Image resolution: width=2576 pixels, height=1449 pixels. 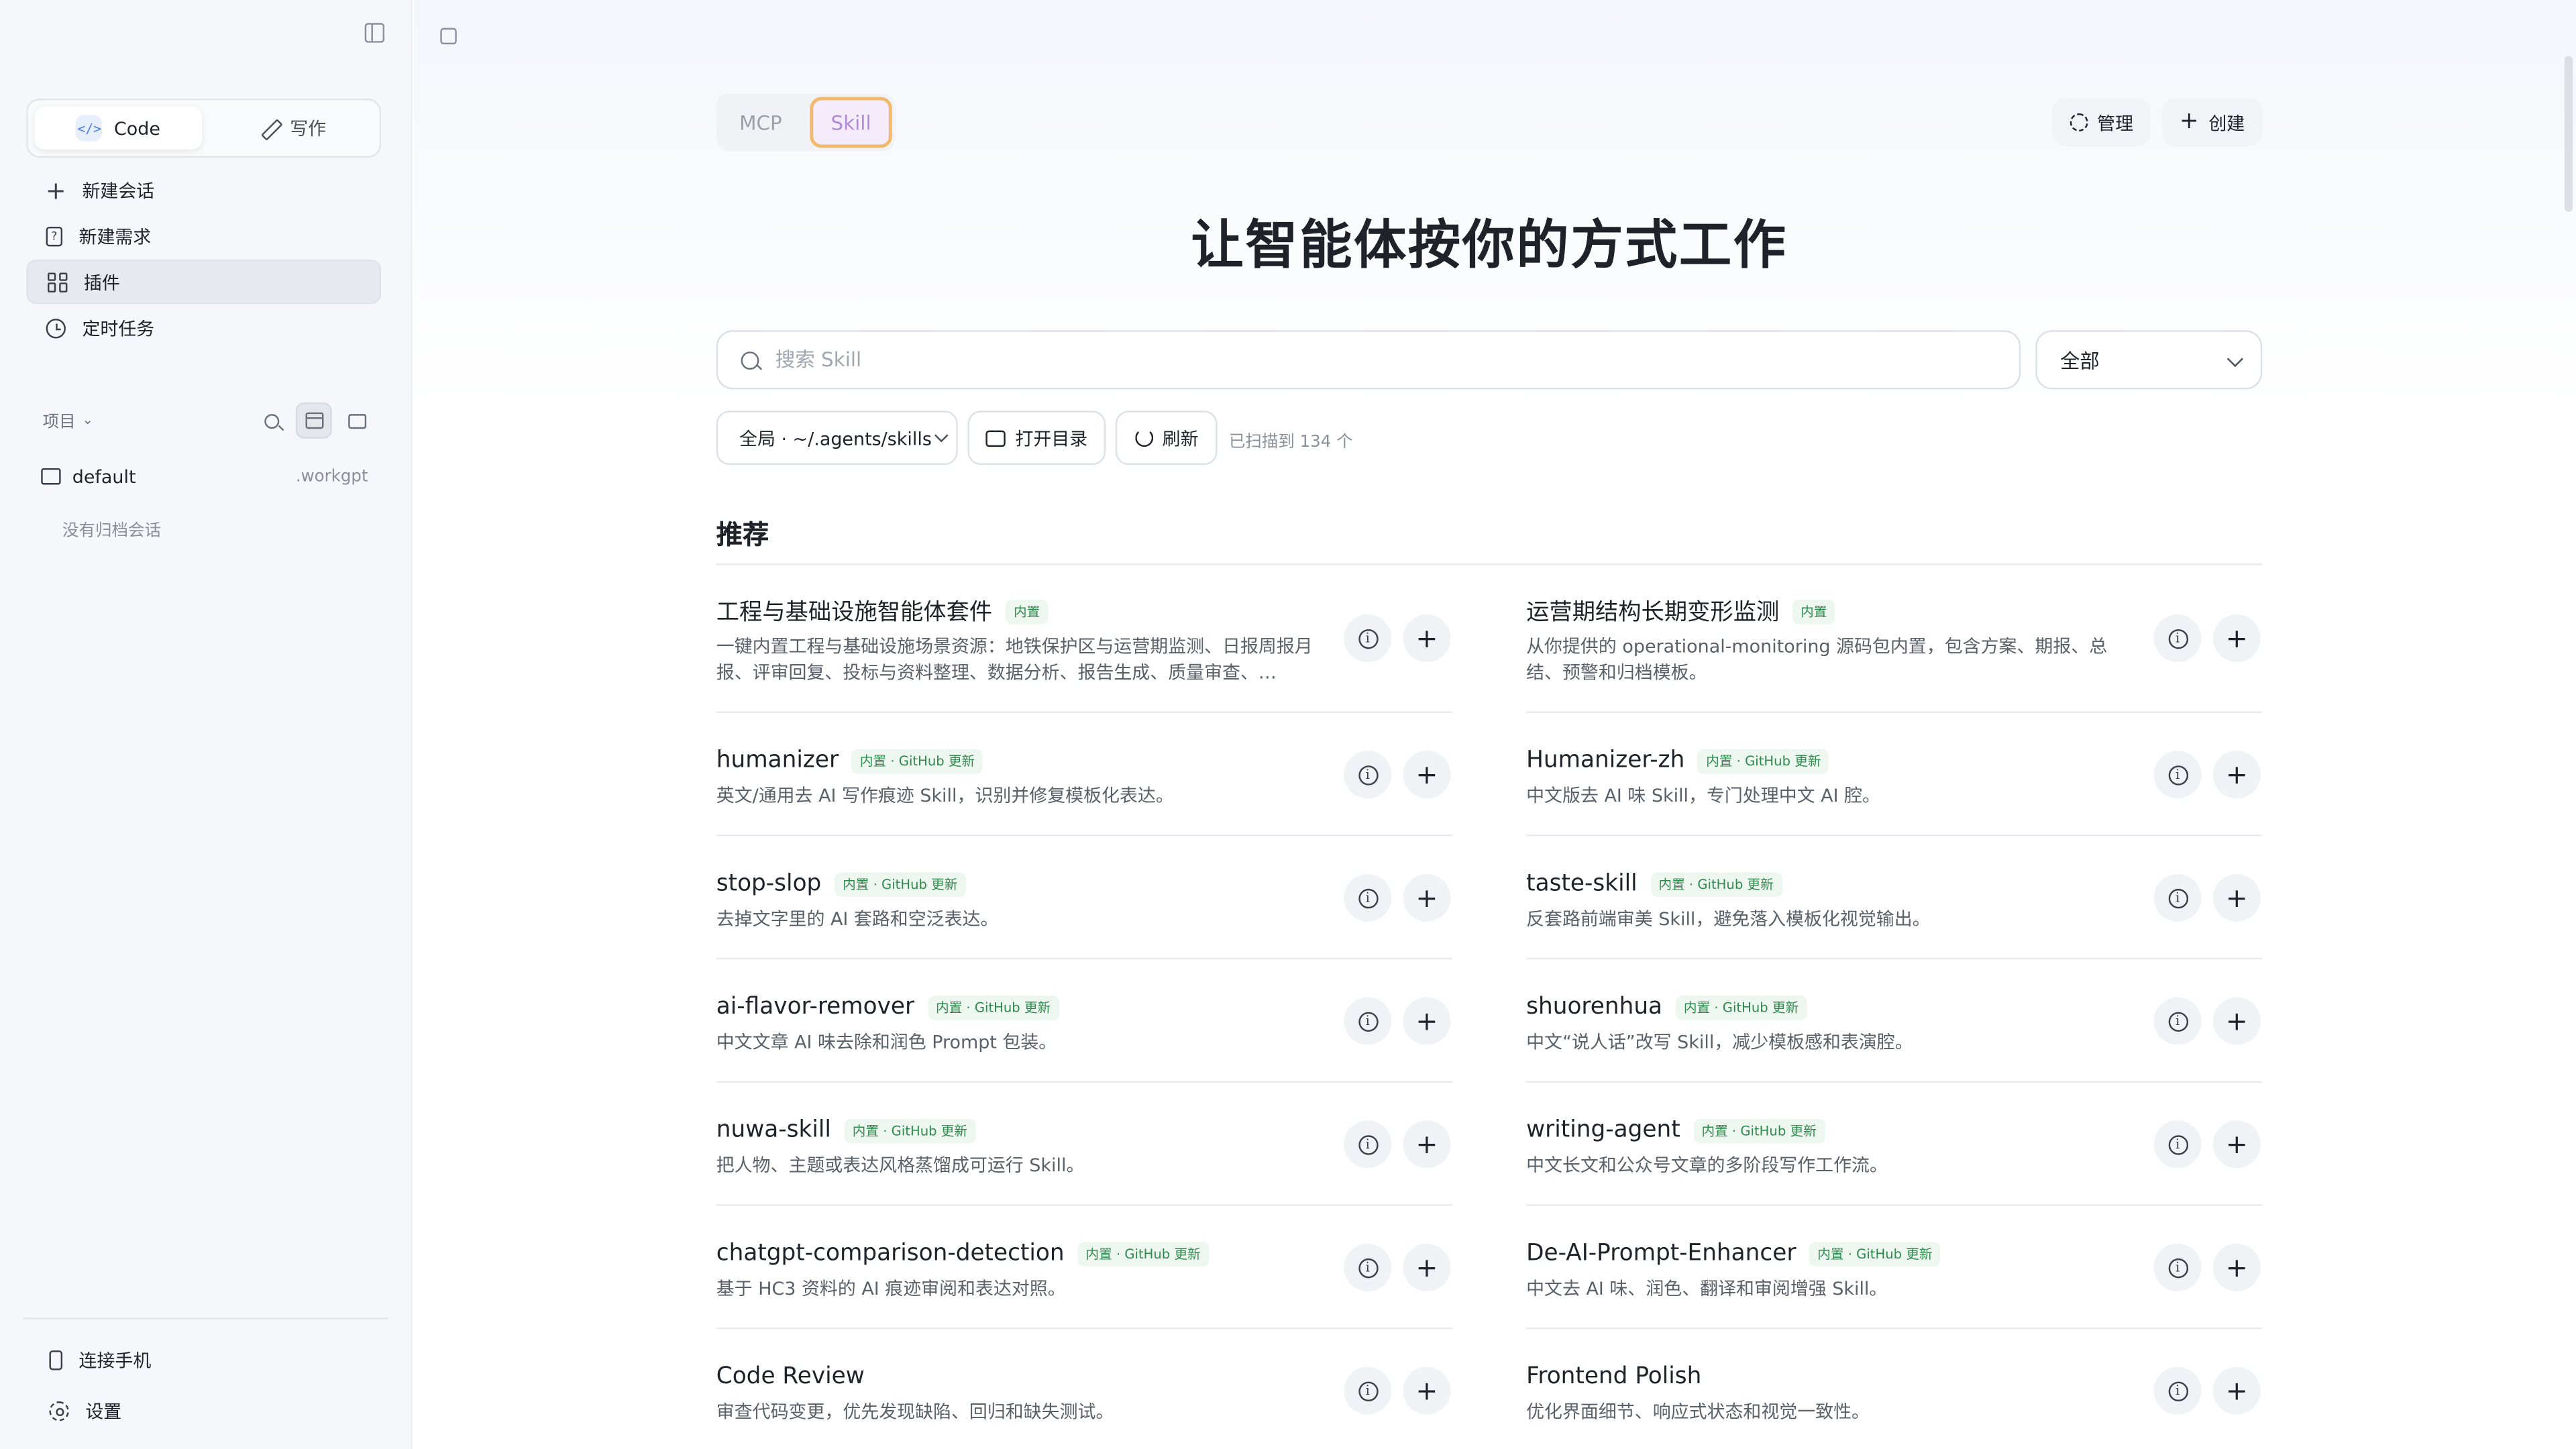 What do you see at coordinates (857, 919) in the screenshot?
I see `skill-description: 去掉文字里的 AI 套路和空泛表达。` at bounding box center [857, 919].